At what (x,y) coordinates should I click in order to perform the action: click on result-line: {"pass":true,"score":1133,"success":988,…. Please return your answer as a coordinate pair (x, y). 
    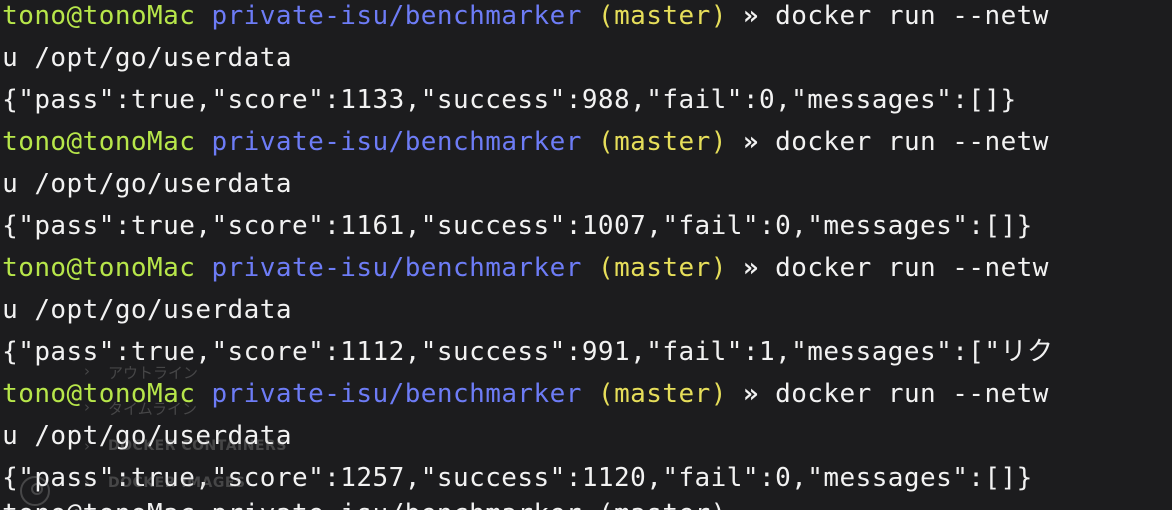
    Looking at the image, I should click on (508, 100).